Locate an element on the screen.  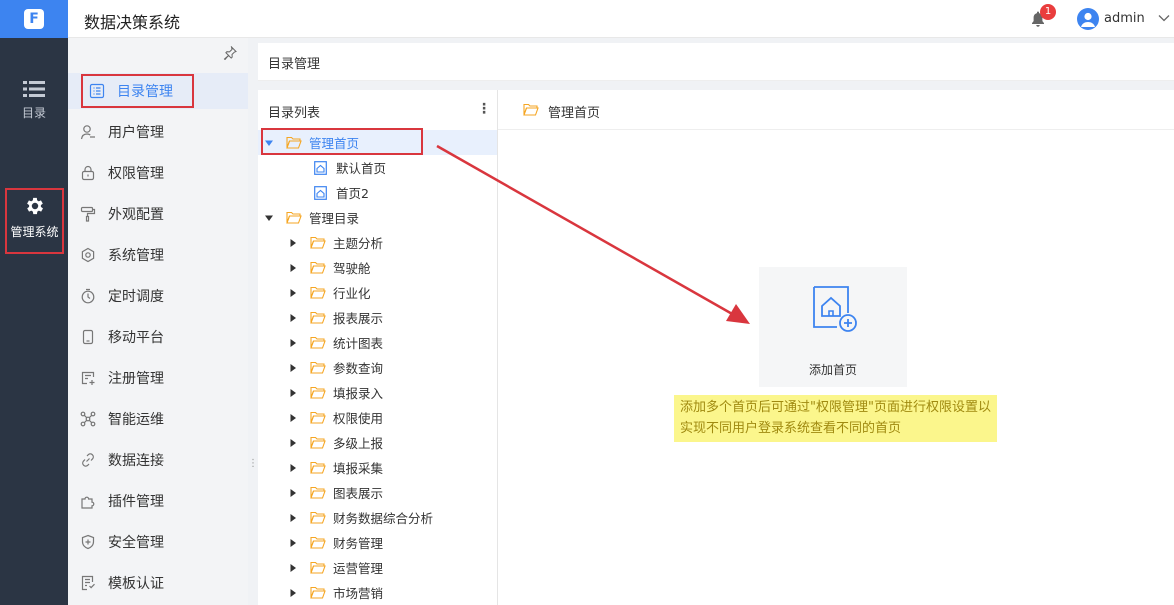
app-logo: F is located at coordinates (34, 19).